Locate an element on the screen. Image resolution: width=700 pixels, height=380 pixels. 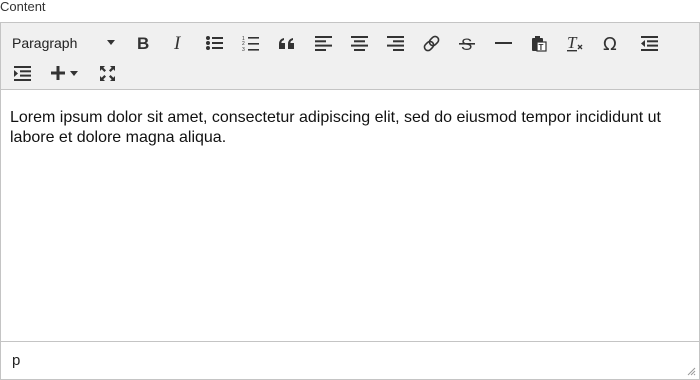
omega-icon: Ω is located at coordinates (610, 43).